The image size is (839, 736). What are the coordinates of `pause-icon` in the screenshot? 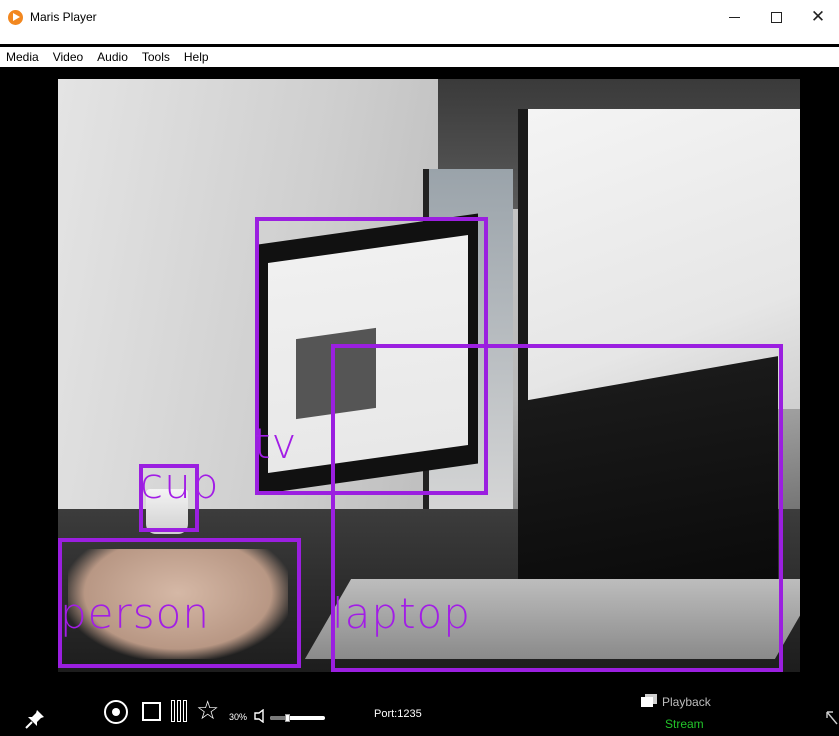 It's located at (180, 711).